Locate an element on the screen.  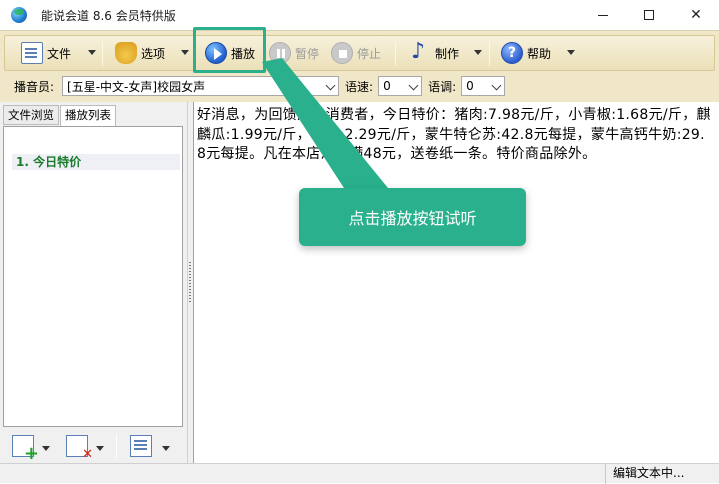
list-item: 1. 今日特价 is located at coordinates (96, 162).